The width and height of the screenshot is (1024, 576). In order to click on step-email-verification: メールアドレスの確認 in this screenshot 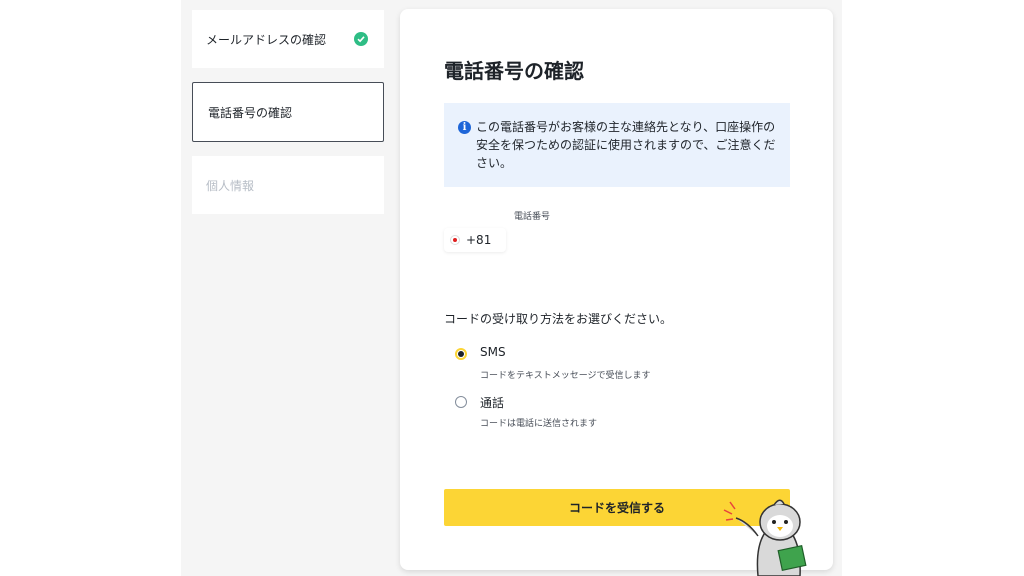, I will do `click(288, 39)`.